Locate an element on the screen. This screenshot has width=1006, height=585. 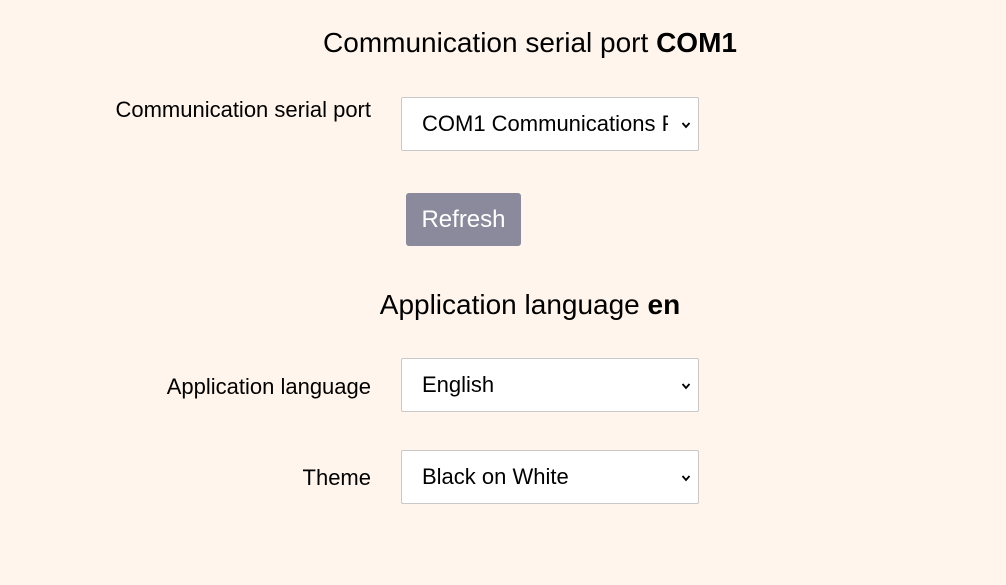
language-select: English is located at coordinates (550, 385).